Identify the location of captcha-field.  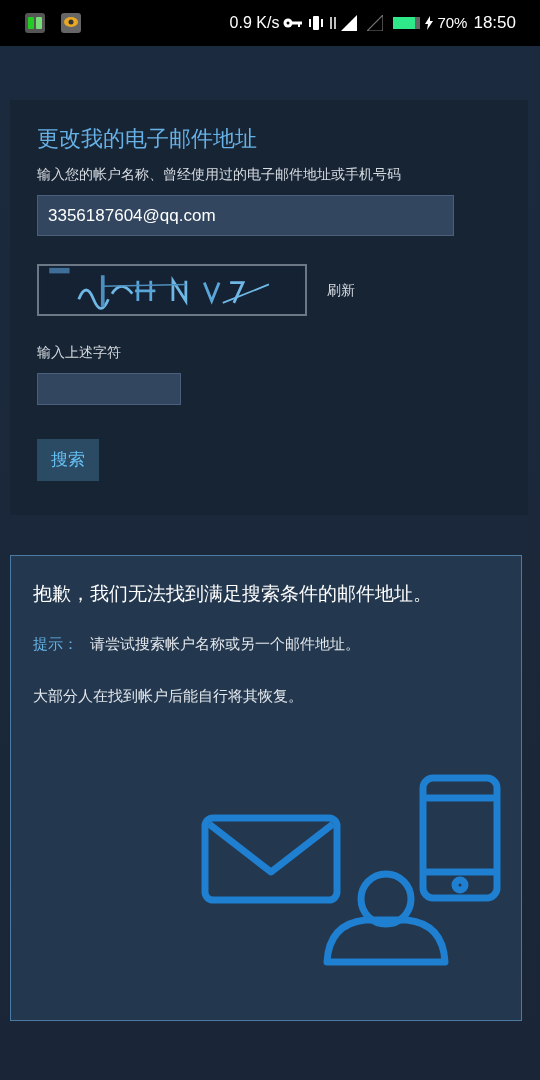
(109, 389).